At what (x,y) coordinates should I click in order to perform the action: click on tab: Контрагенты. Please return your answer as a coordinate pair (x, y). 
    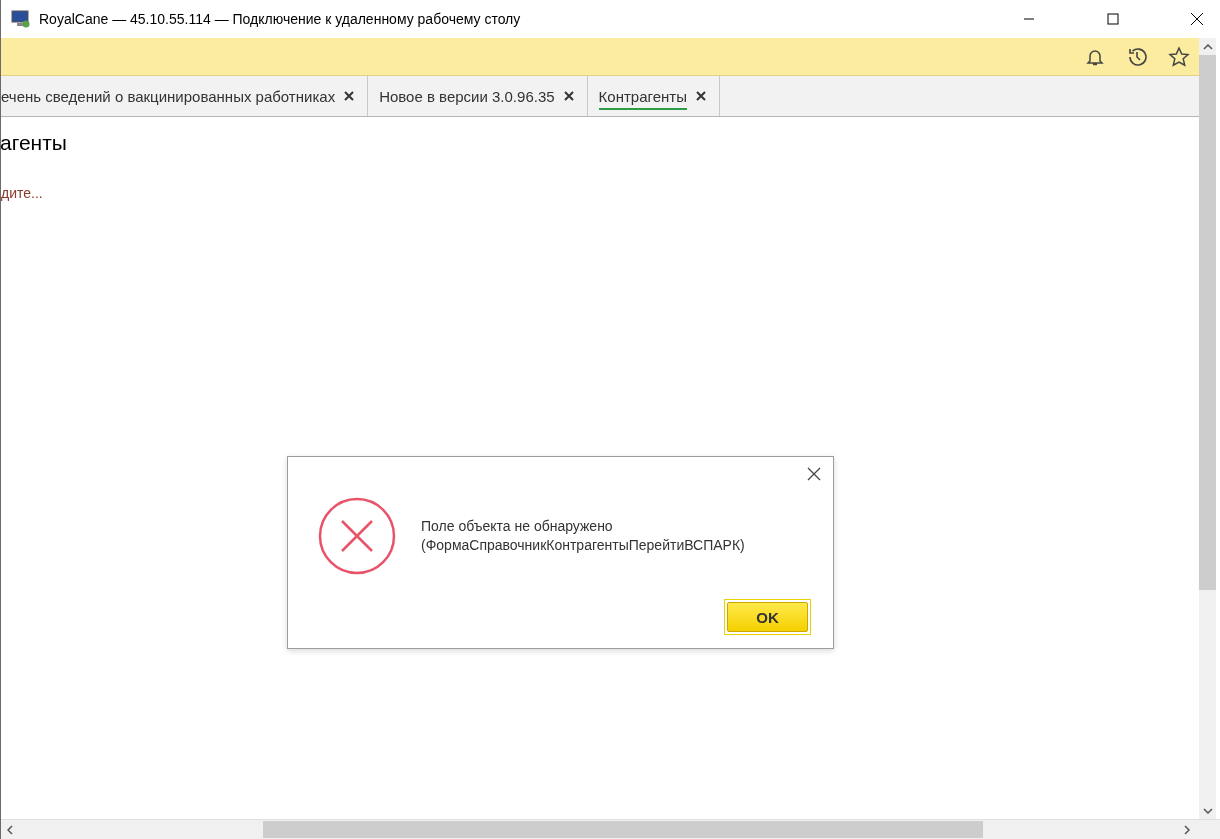
    Looking at the image, I should click on (642, 98).